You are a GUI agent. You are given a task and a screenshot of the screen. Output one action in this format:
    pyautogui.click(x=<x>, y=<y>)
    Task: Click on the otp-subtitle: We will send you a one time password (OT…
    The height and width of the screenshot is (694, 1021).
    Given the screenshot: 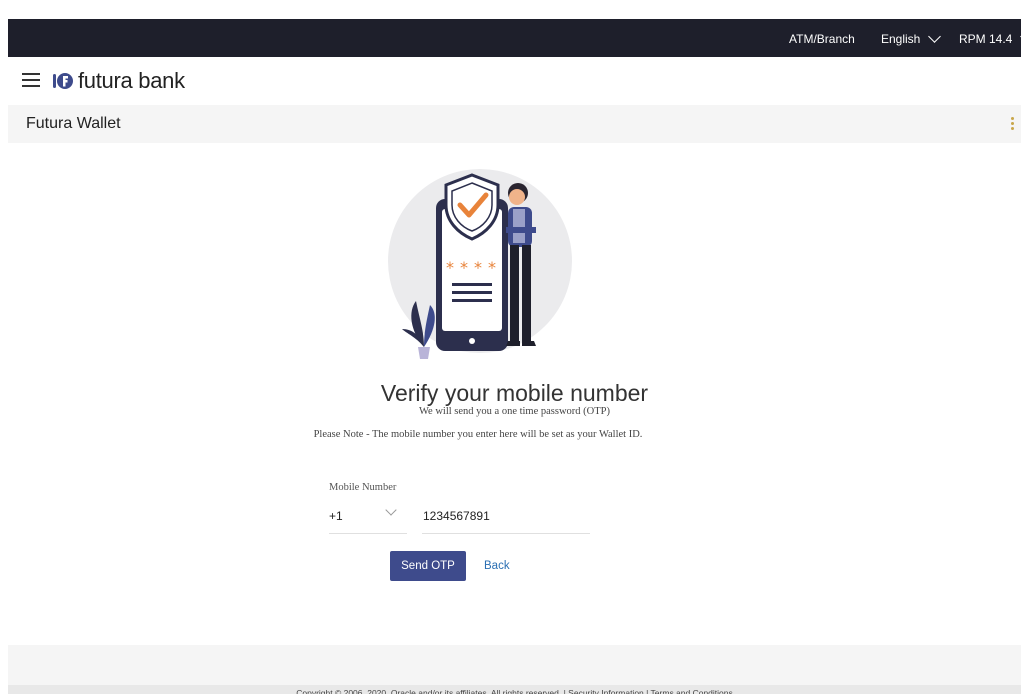 What is the action you would take?
    pyautogui.click(x=514, y=411)
    